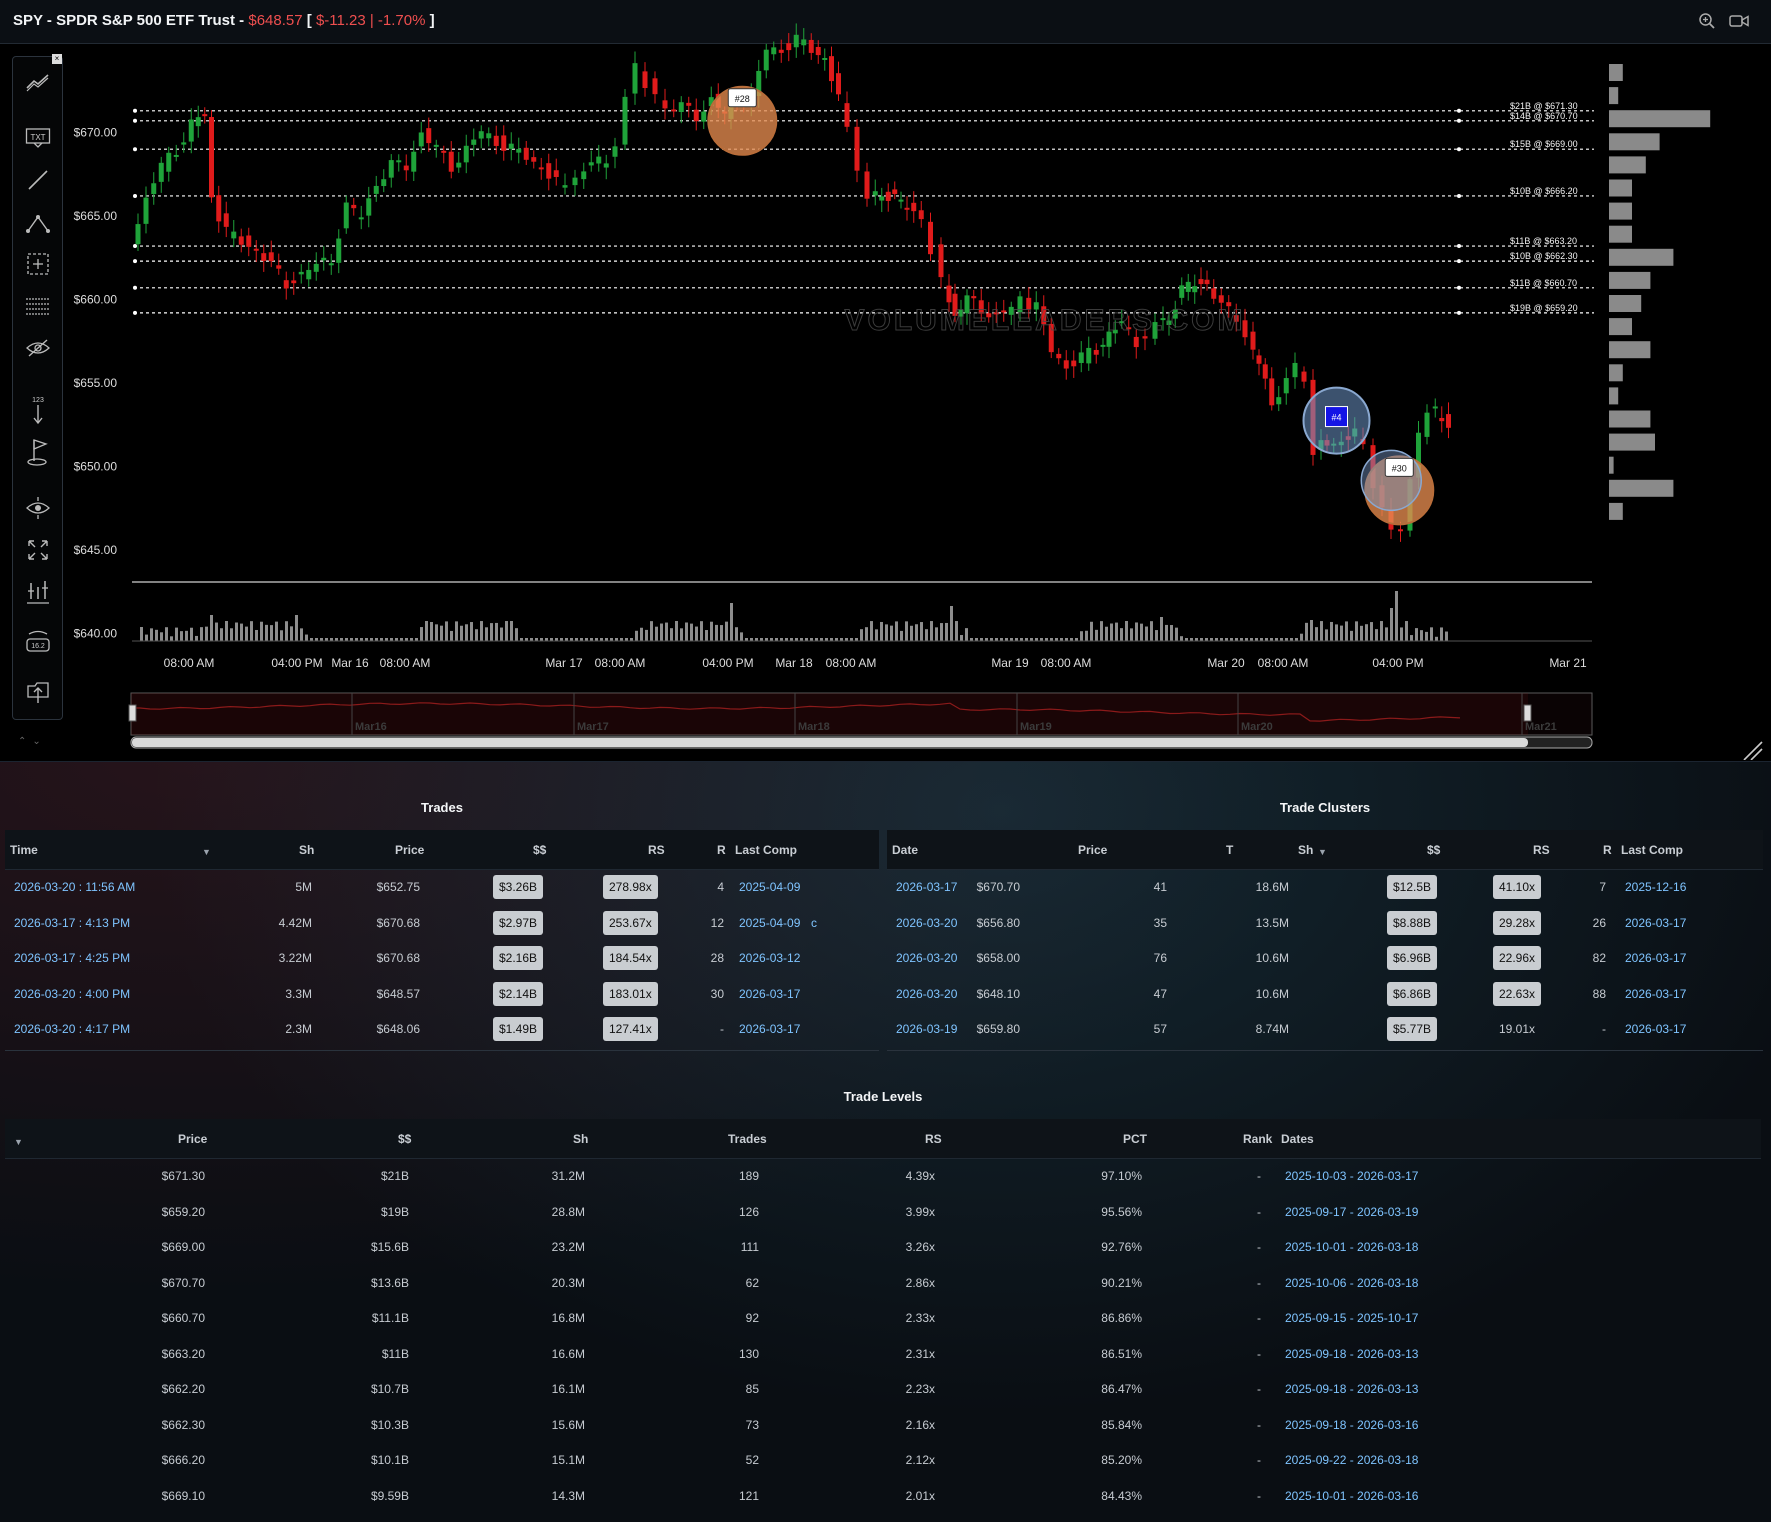 The image size is (1771, 1522). What do you see at coordinates (1325, 1050) in the screenshot?
I see `clusters-bottom-border` at bounding box center [1325, 1050].